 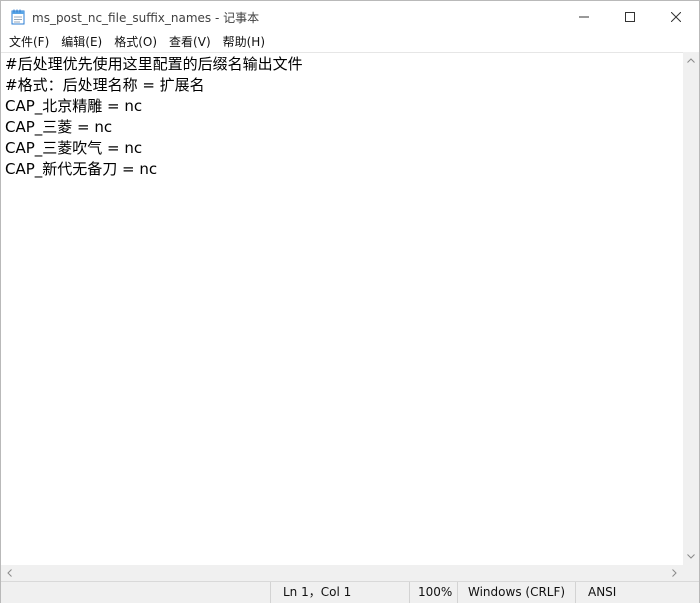 I want to click on status-bar: Ln 1，Col 1 100% Windows (CRLF) ANSI, so click(x=350, y=592).